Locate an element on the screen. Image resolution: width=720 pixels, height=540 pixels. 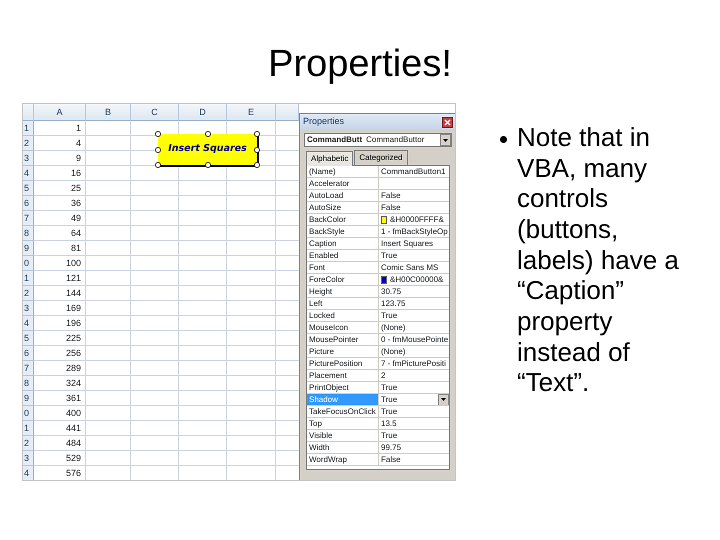
property-name: Enabled is located at coordinates (343, 255).